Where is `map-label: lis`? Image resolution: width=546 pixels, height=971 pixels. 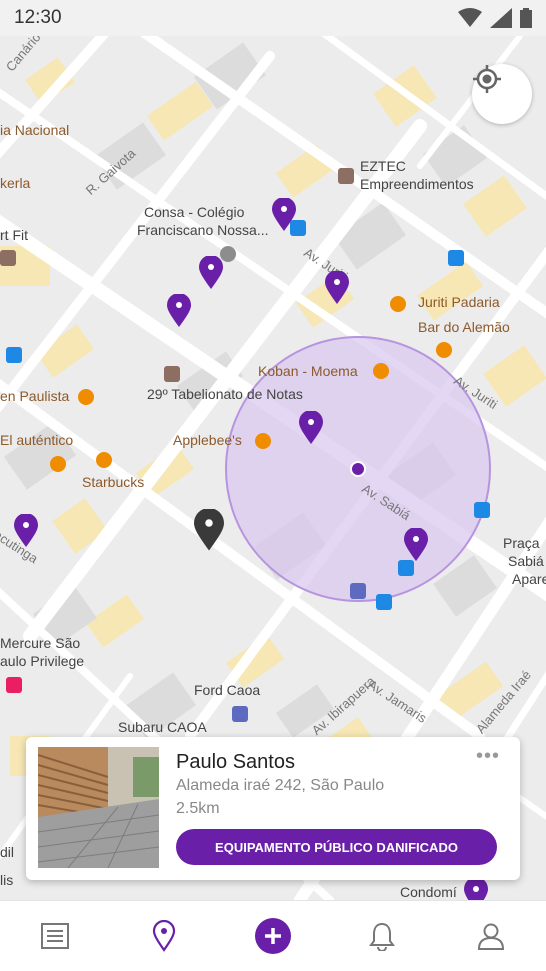 map-label: lis is located at coordinates (7, 880).